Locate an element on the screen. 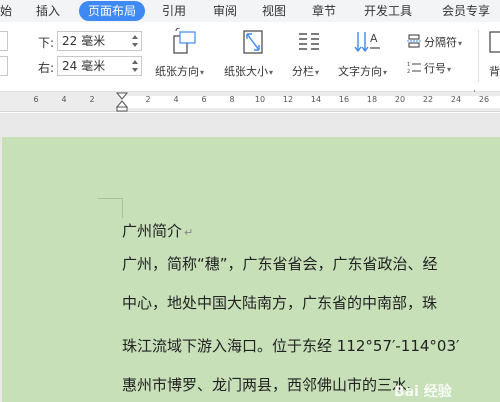 This screenshot has width=500, height=402. left-margin-input-cut is located at coordinates (4, 66).